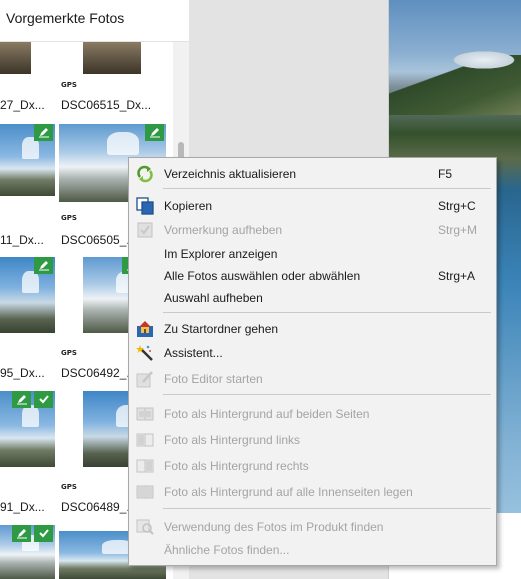 The width and height of the screenshot is (521, 579). Describe the element at coordinates (65, 18) in the screenshot. I see `panel-title: Vorgemerkte Fotos` at that location.